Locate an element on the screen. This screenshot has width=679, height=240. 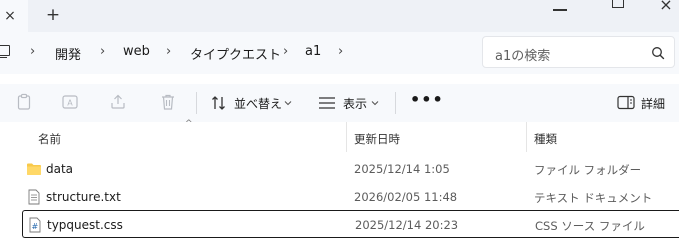
list-item: data 2025/12/14 1:05 ファイル フォルダー is located at coordinates (350, 169).